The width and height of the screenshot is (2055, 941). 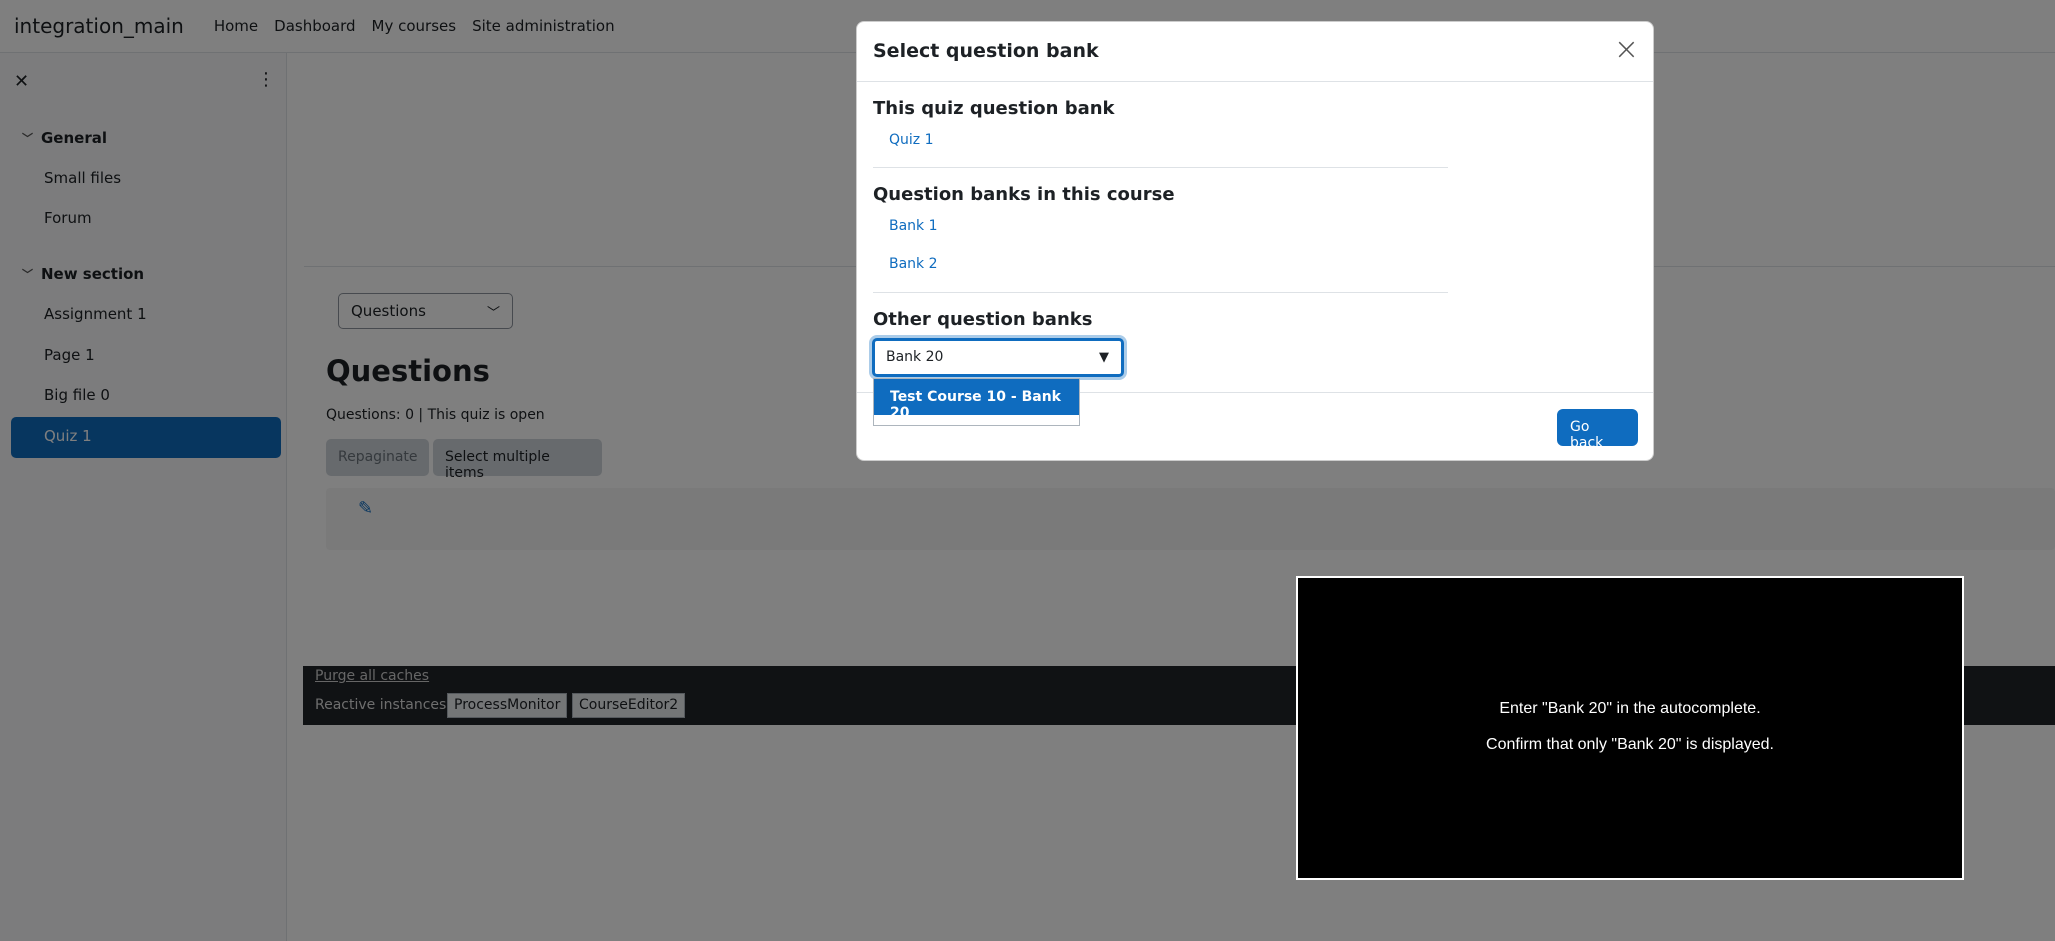 I want to click on dropdown-arrow-icon: ▼, so click(x=1104, y=357).